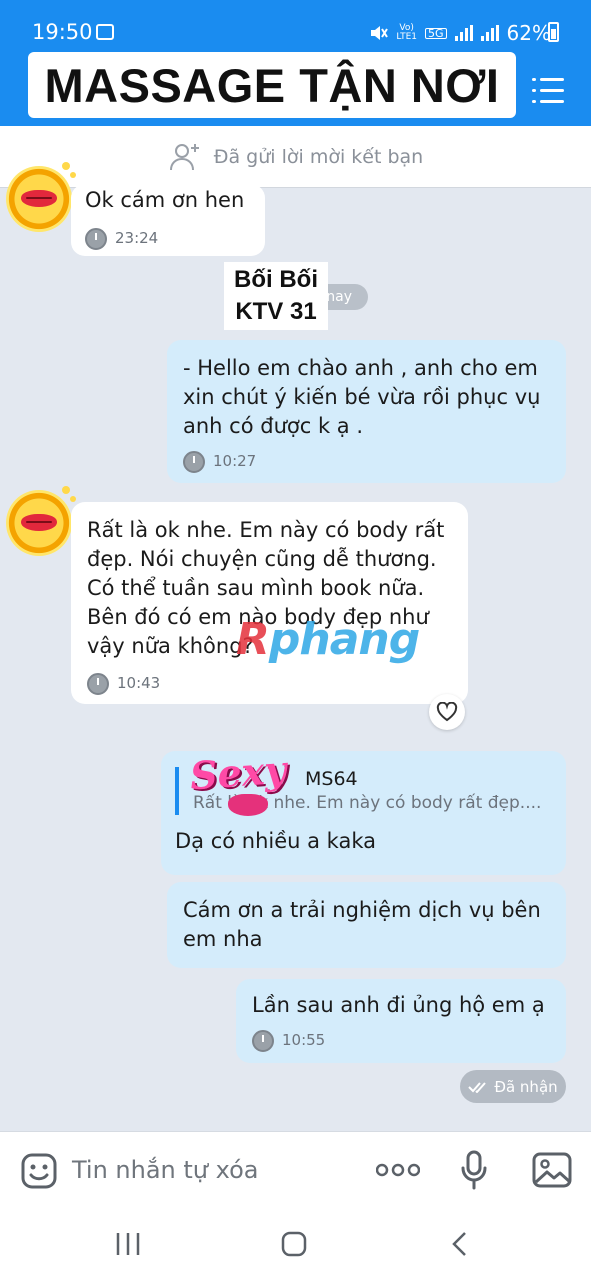 This screenshot has width=591, height=1280. What do you see at coordinates (168, 238) in the screenshot?
I see `message-timestamp: 23:24` at bounding box center [168, 238].